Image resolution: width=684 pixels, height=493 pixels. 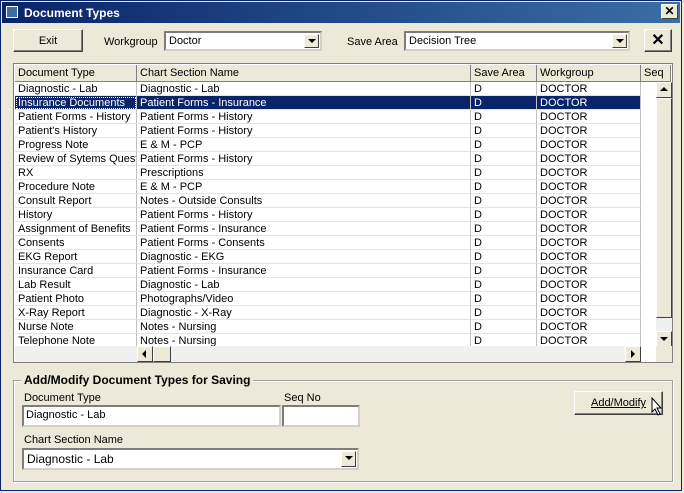 I want to click on column-header-seq: Seq, so click(x=656, y=73).